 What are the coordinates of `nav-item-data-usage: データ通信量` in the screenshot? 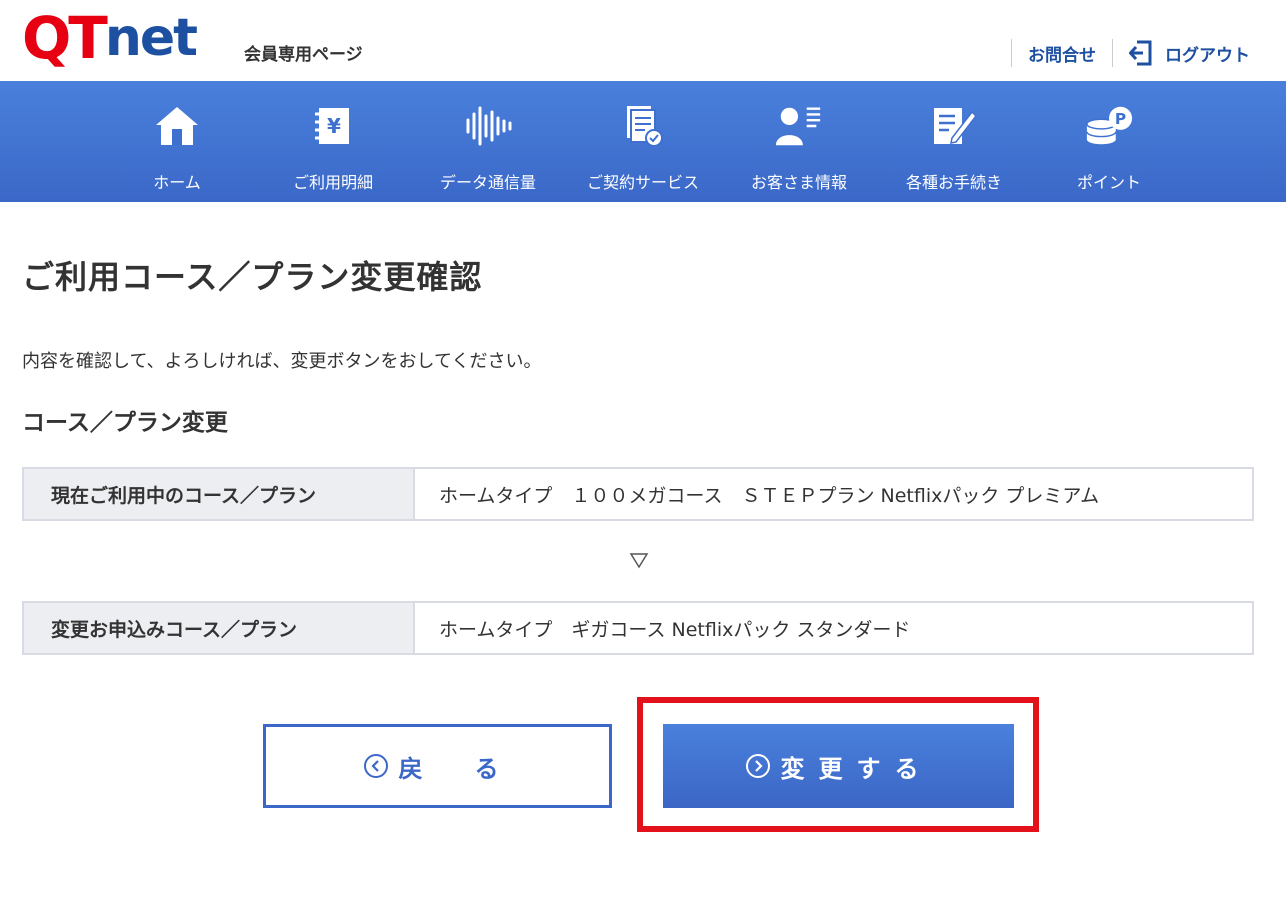 It's located at (488, 141).